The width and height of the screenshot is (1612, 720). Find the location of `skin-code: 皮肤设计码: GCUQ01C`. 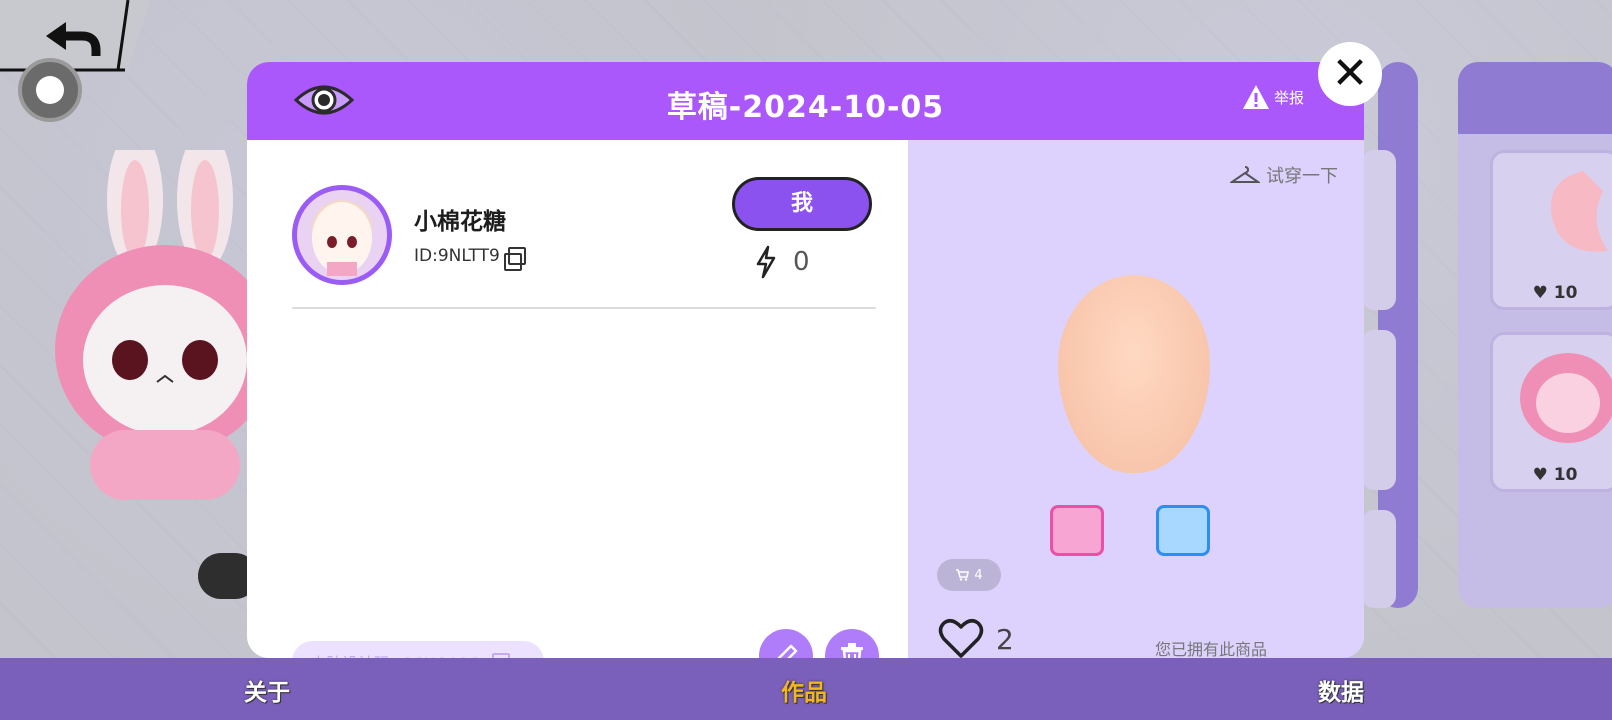

skin-code: 皮肤设计码: GCUQ01C is located at coordinates (395, 654).